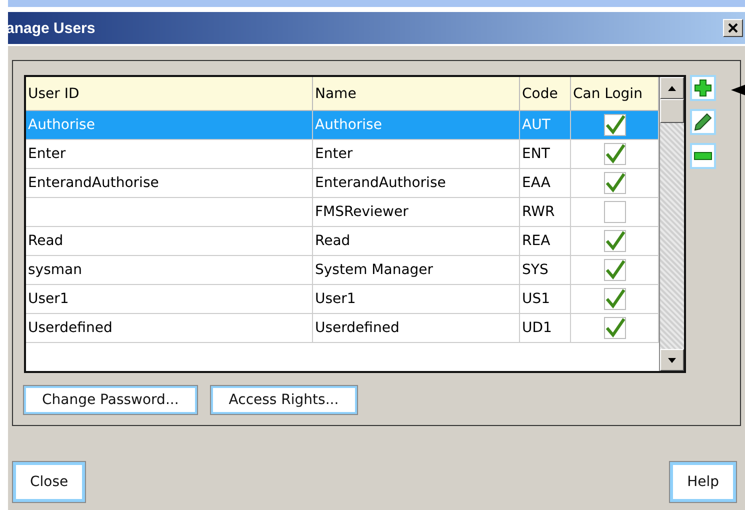 The image size is (745, 510). I want to click on table-cell: System Manager, so click(374, 270).